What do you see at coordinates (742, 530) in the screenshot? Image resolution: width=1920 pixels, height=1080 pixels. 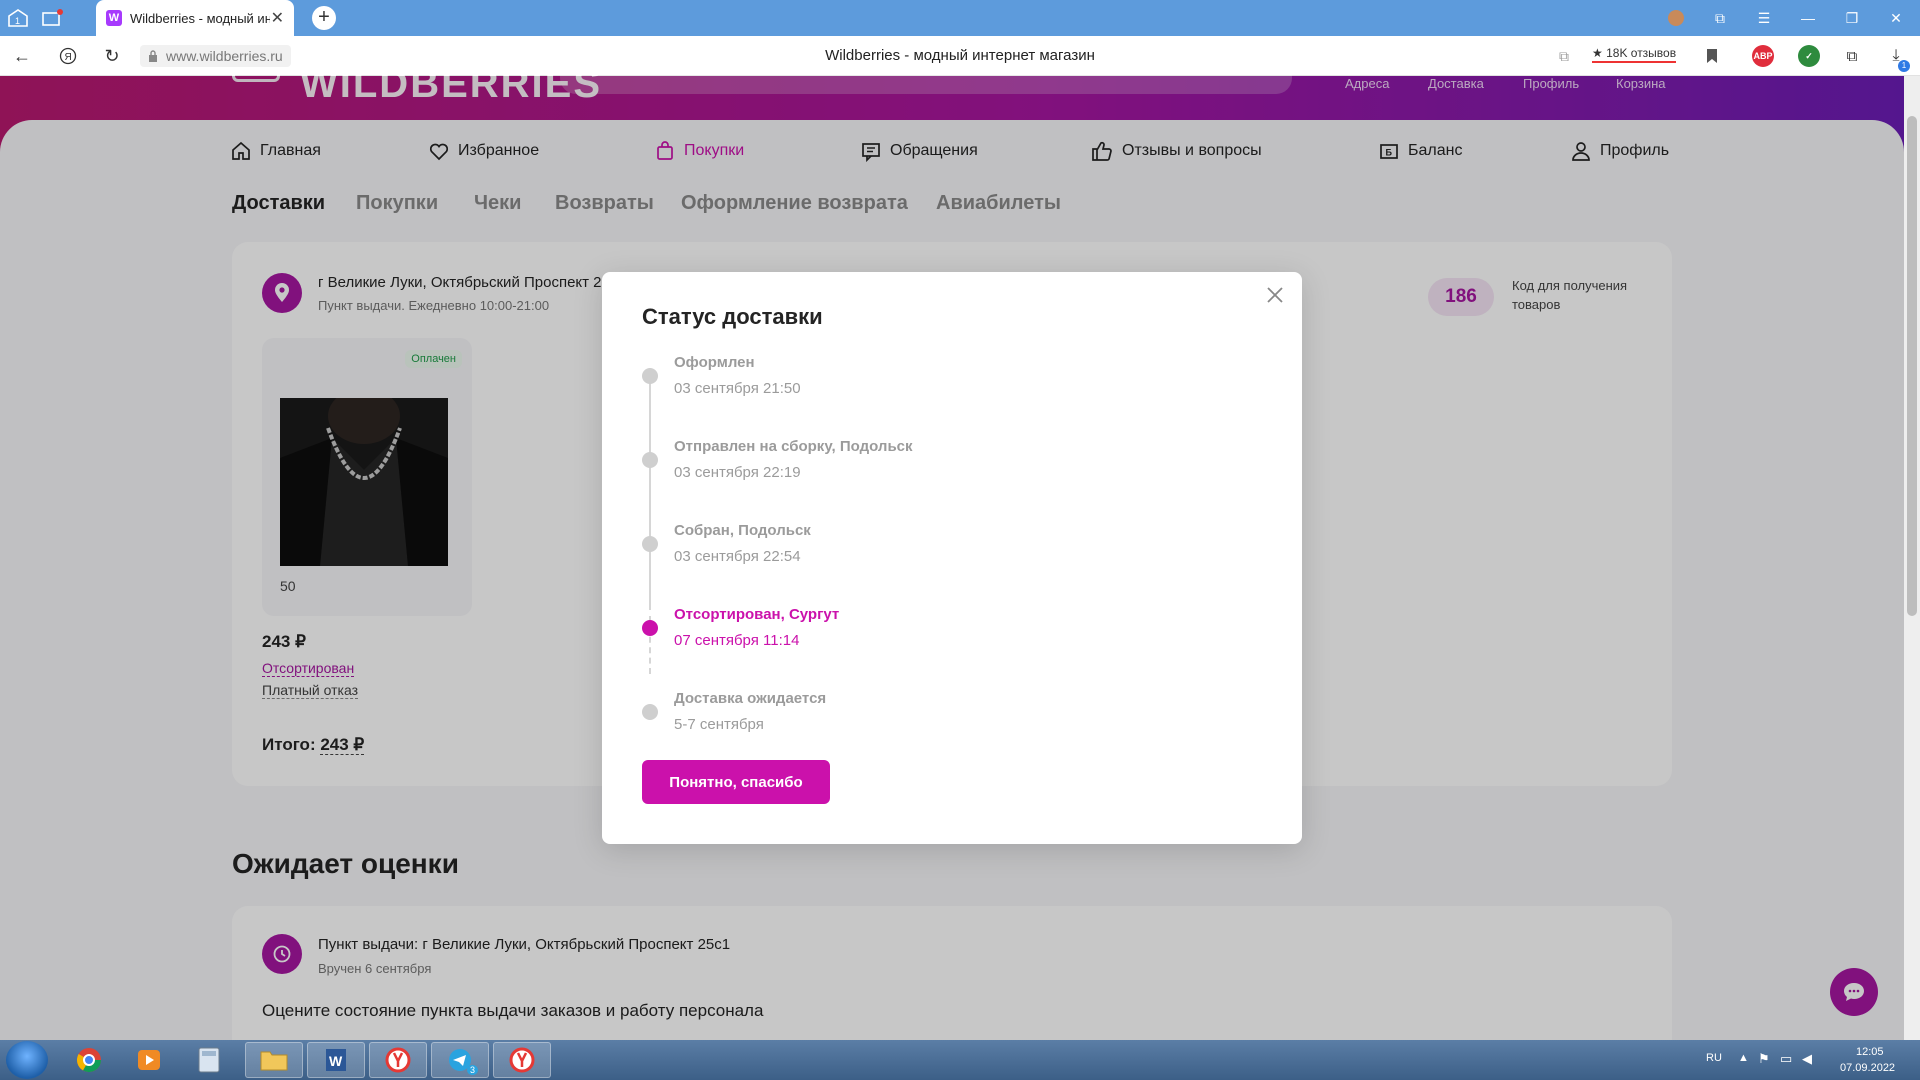 I see `step-title: Собран, Подольск` at bounding box center [742, 530].